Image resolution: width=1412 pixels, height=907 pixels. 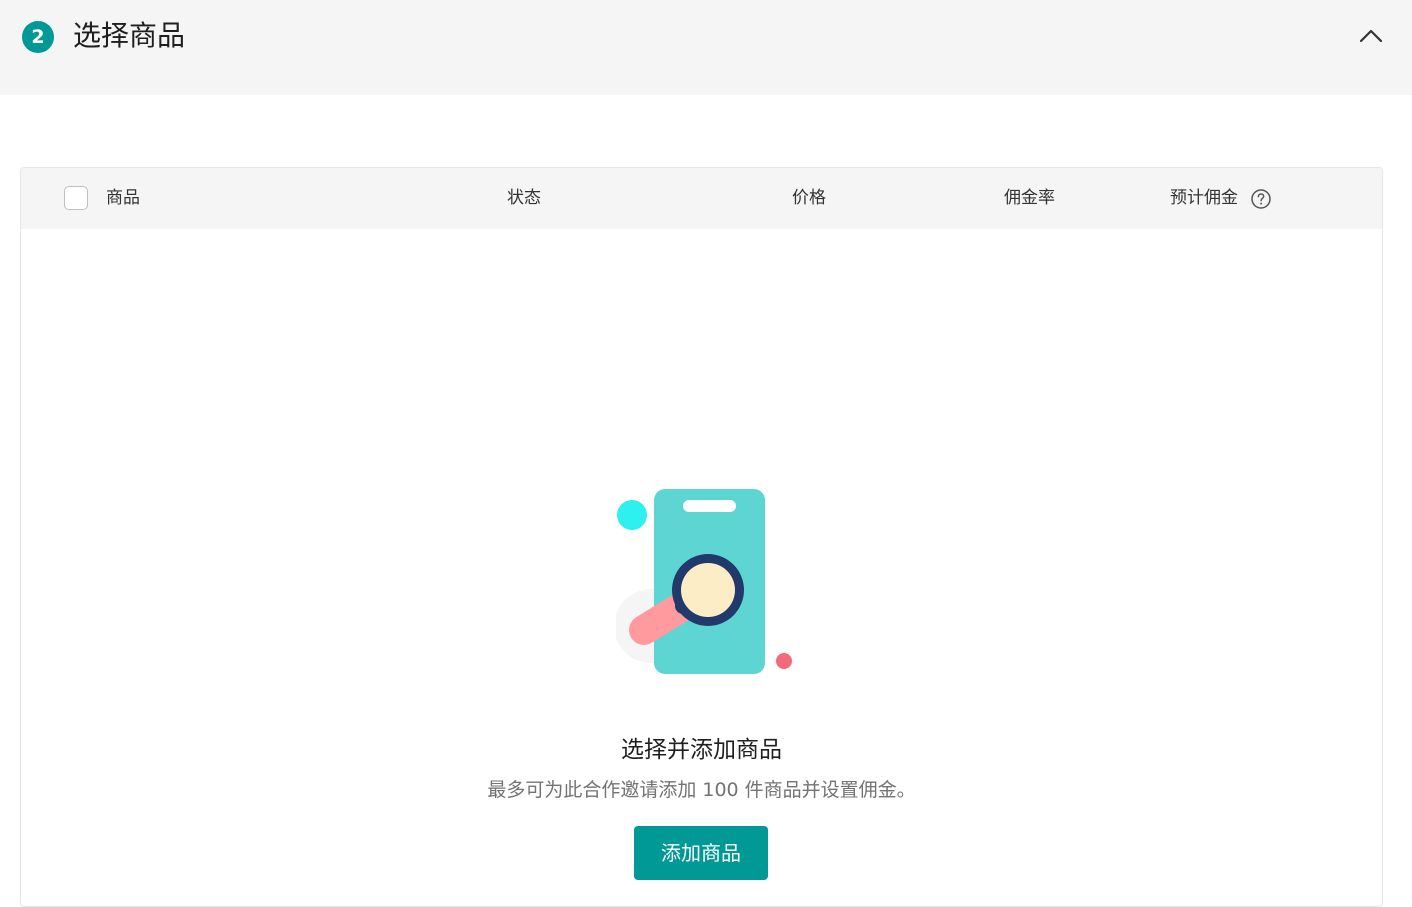 I want to click on table-header: 商品 状态 价格 佣金率 预计佣金, so click(x=701, y=198).